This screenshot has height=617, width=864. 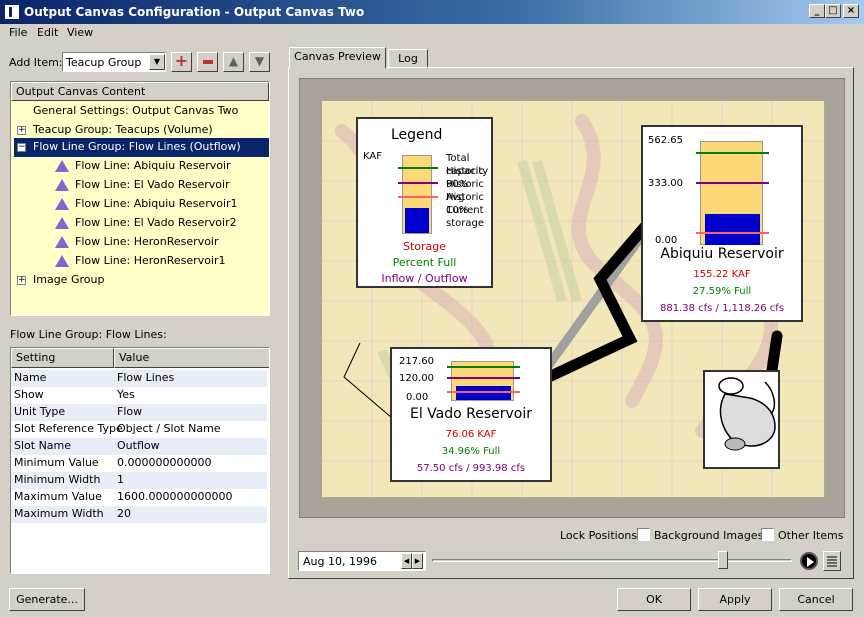 I want to click on collapse-icon: −, so click(x=21, y=147).